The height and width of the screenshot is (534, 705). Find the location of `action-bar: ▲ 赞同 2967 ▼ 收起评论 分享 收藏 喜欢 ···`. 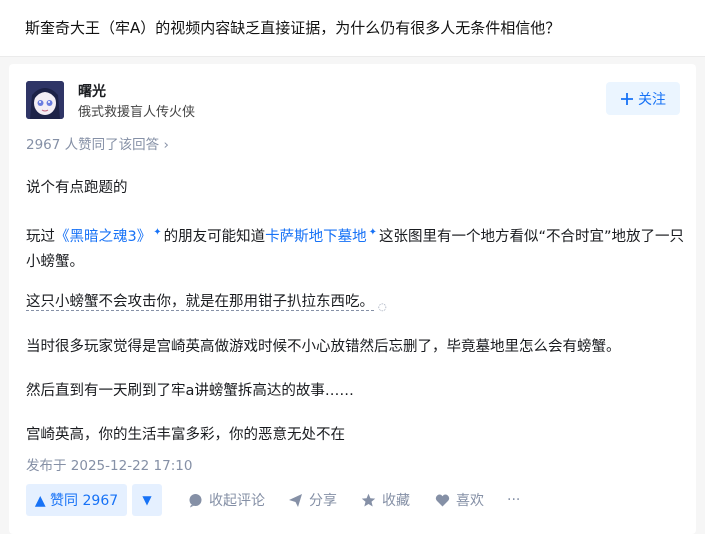

action-bar: ▲ 赞同 2967 ▼ 收起评论 分享 收藏 喜欢 ··· is located at coordinates (356, 501).